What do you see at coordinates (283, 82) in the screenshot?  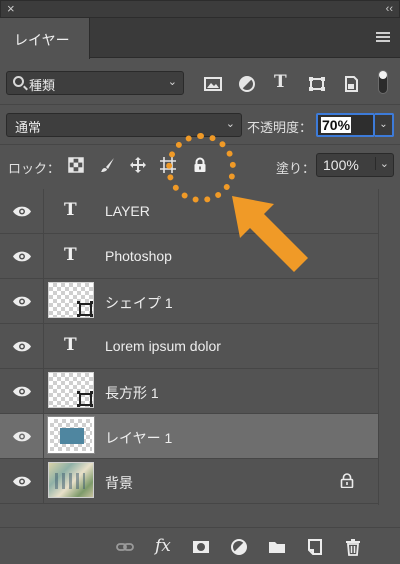 I see `type-filter-icon: T` at bounding box center [283, 82].